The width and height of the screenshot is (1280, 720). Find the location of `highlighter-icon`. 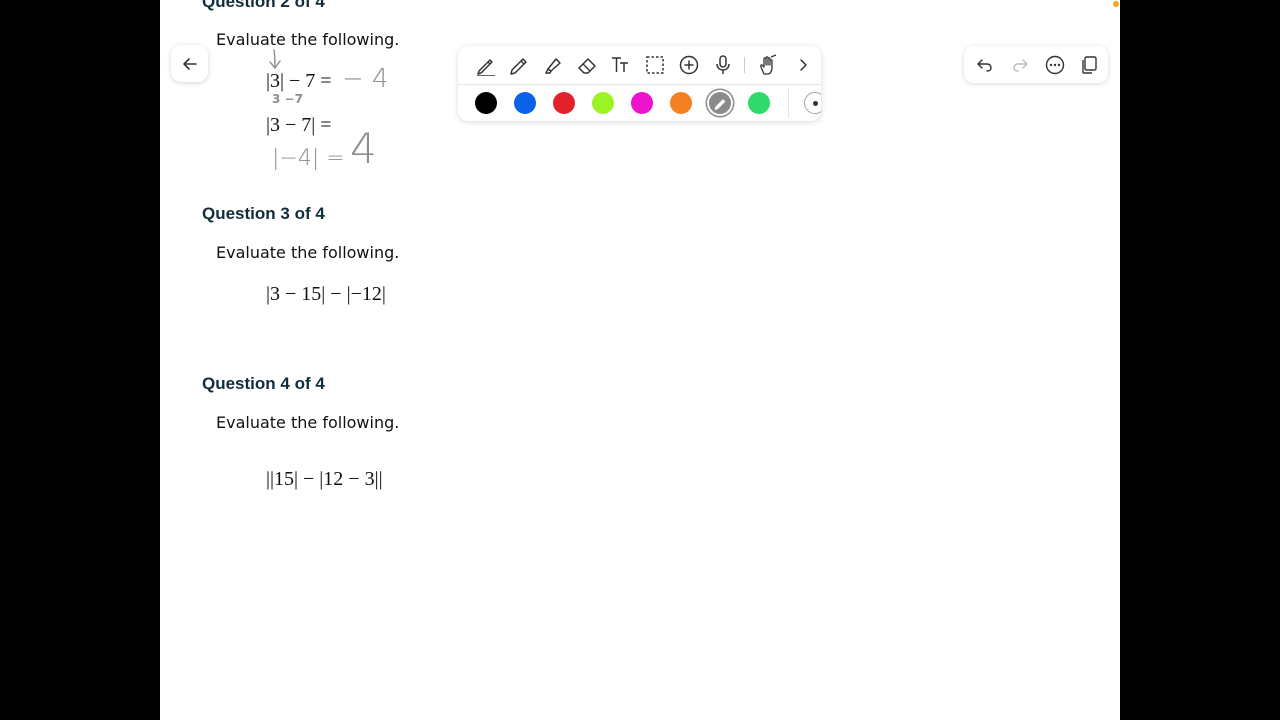

highlighter-icon is located at coordinates (552, 66).